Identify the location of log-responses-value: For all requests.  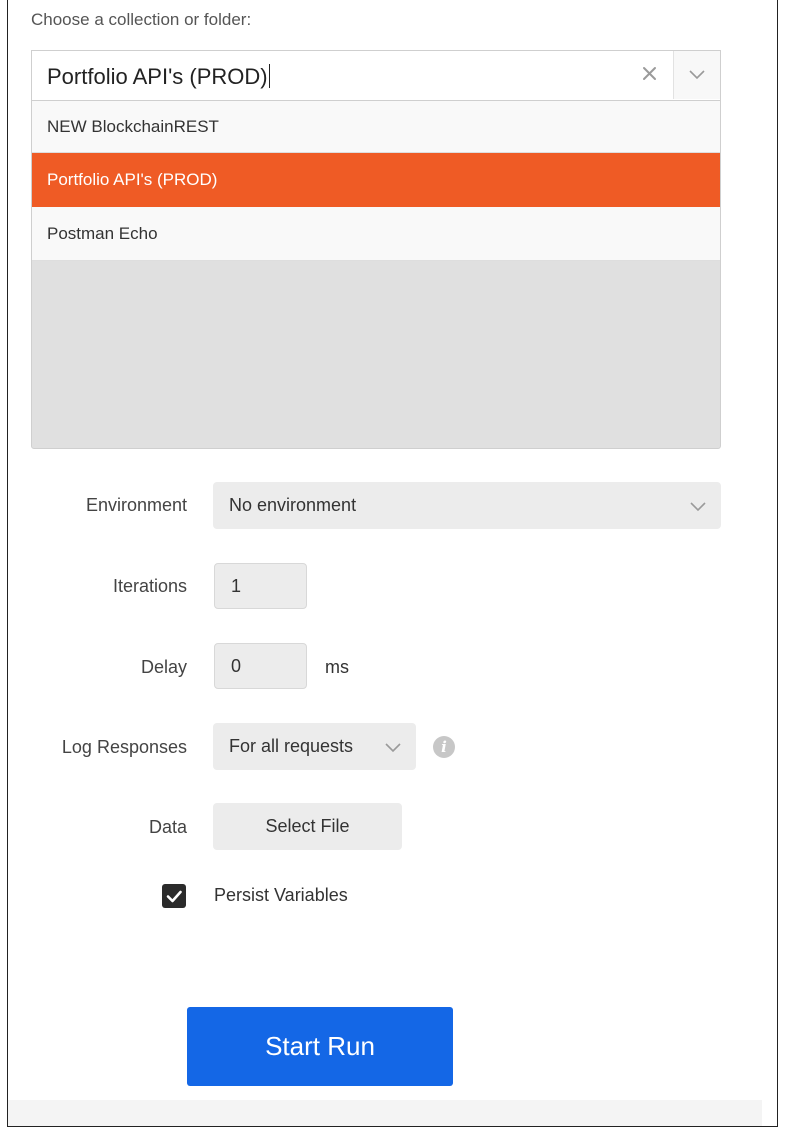
(291, 746).